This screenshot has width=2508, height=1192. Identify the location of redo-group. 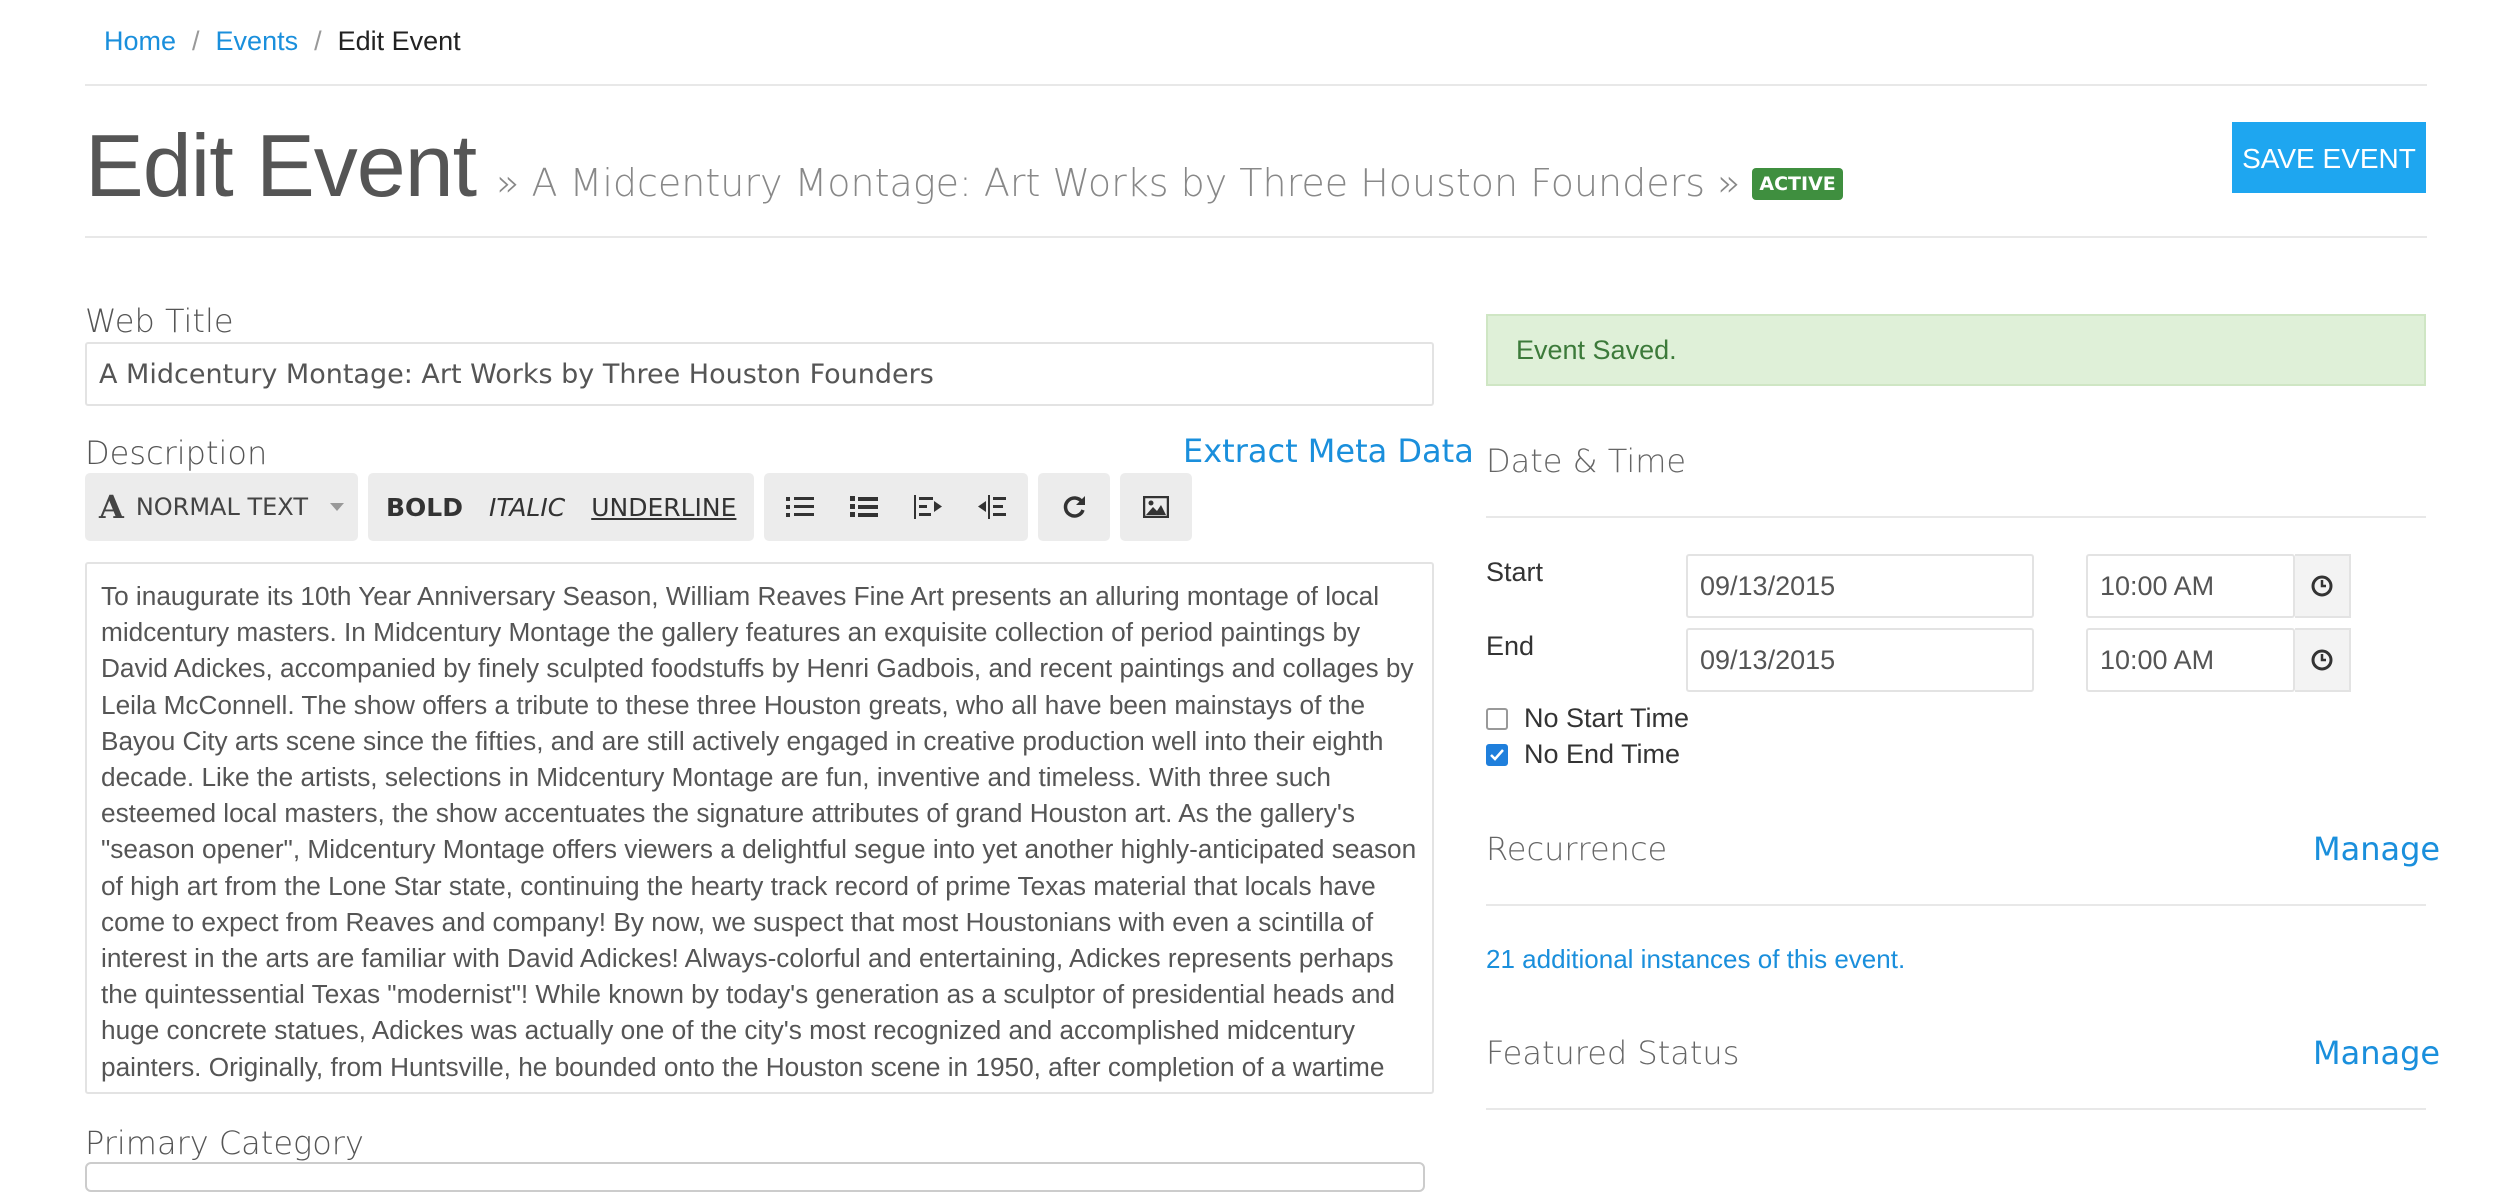
(1074, 507).